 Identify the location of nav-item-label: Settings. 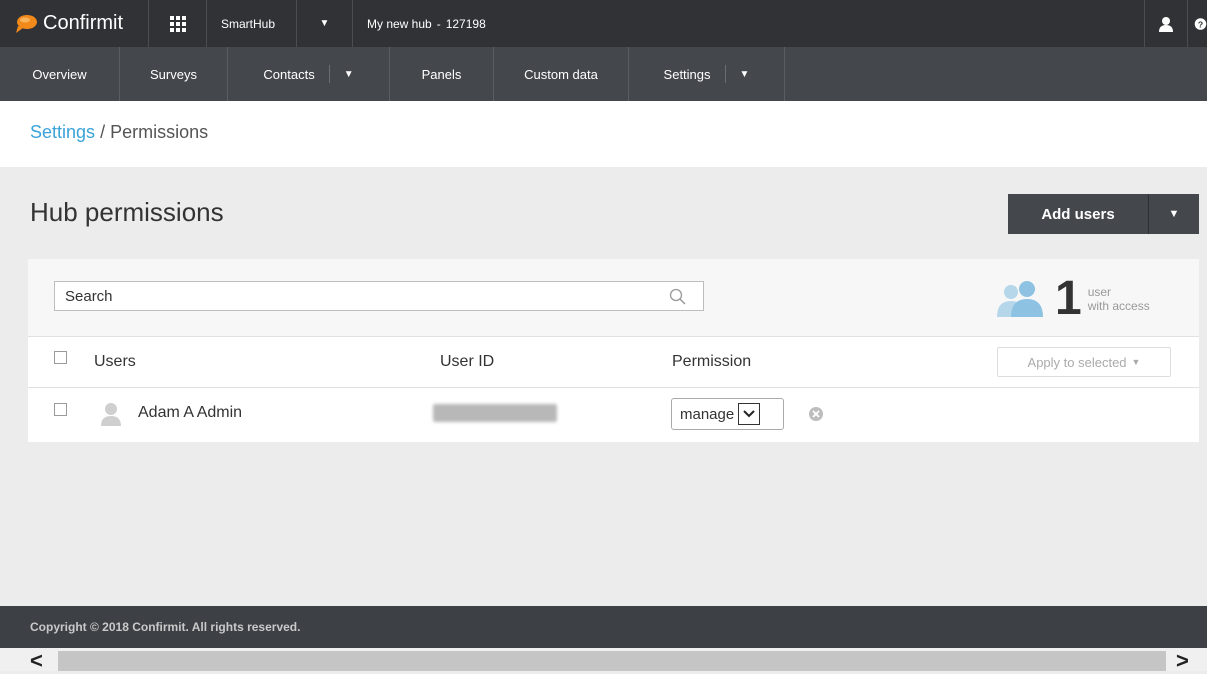
(687, 74).